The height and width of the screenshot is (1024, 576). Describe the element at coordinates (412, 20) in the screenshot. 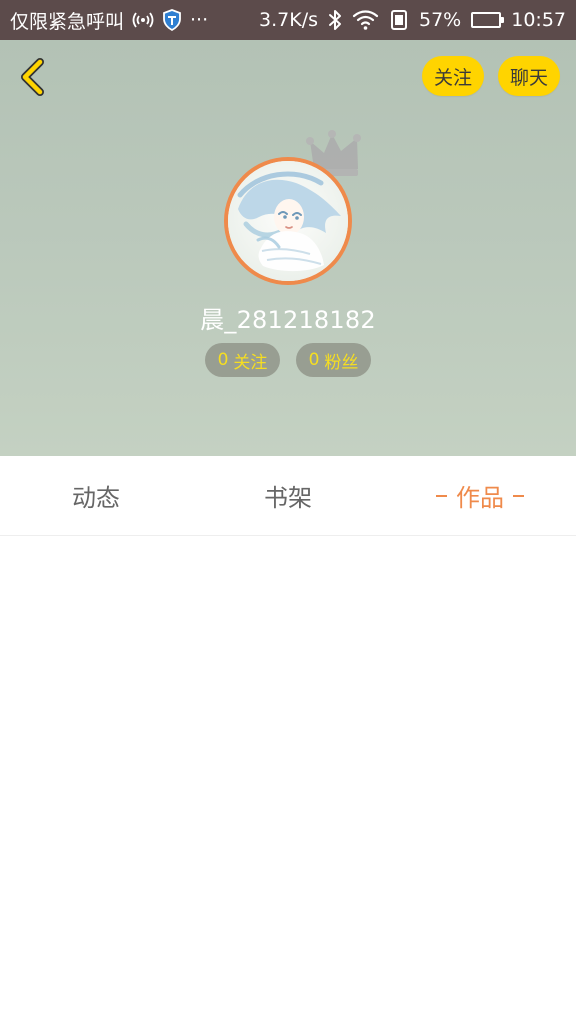

I see `status-right: 3.7K/s 57% 10:57` at that location.